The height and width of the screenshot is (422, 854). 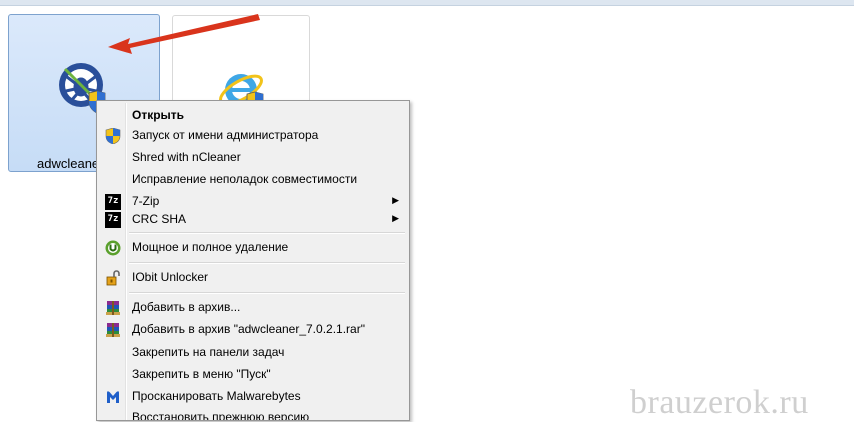 I want to click on menu-item-restore-previous: Восстановить прежнюю версию, so click(x=253, y=414).